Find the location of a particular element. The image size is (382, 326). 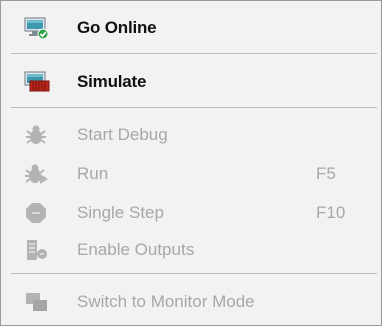

simulate-label: Simulate is located at coordinates (112, 81).